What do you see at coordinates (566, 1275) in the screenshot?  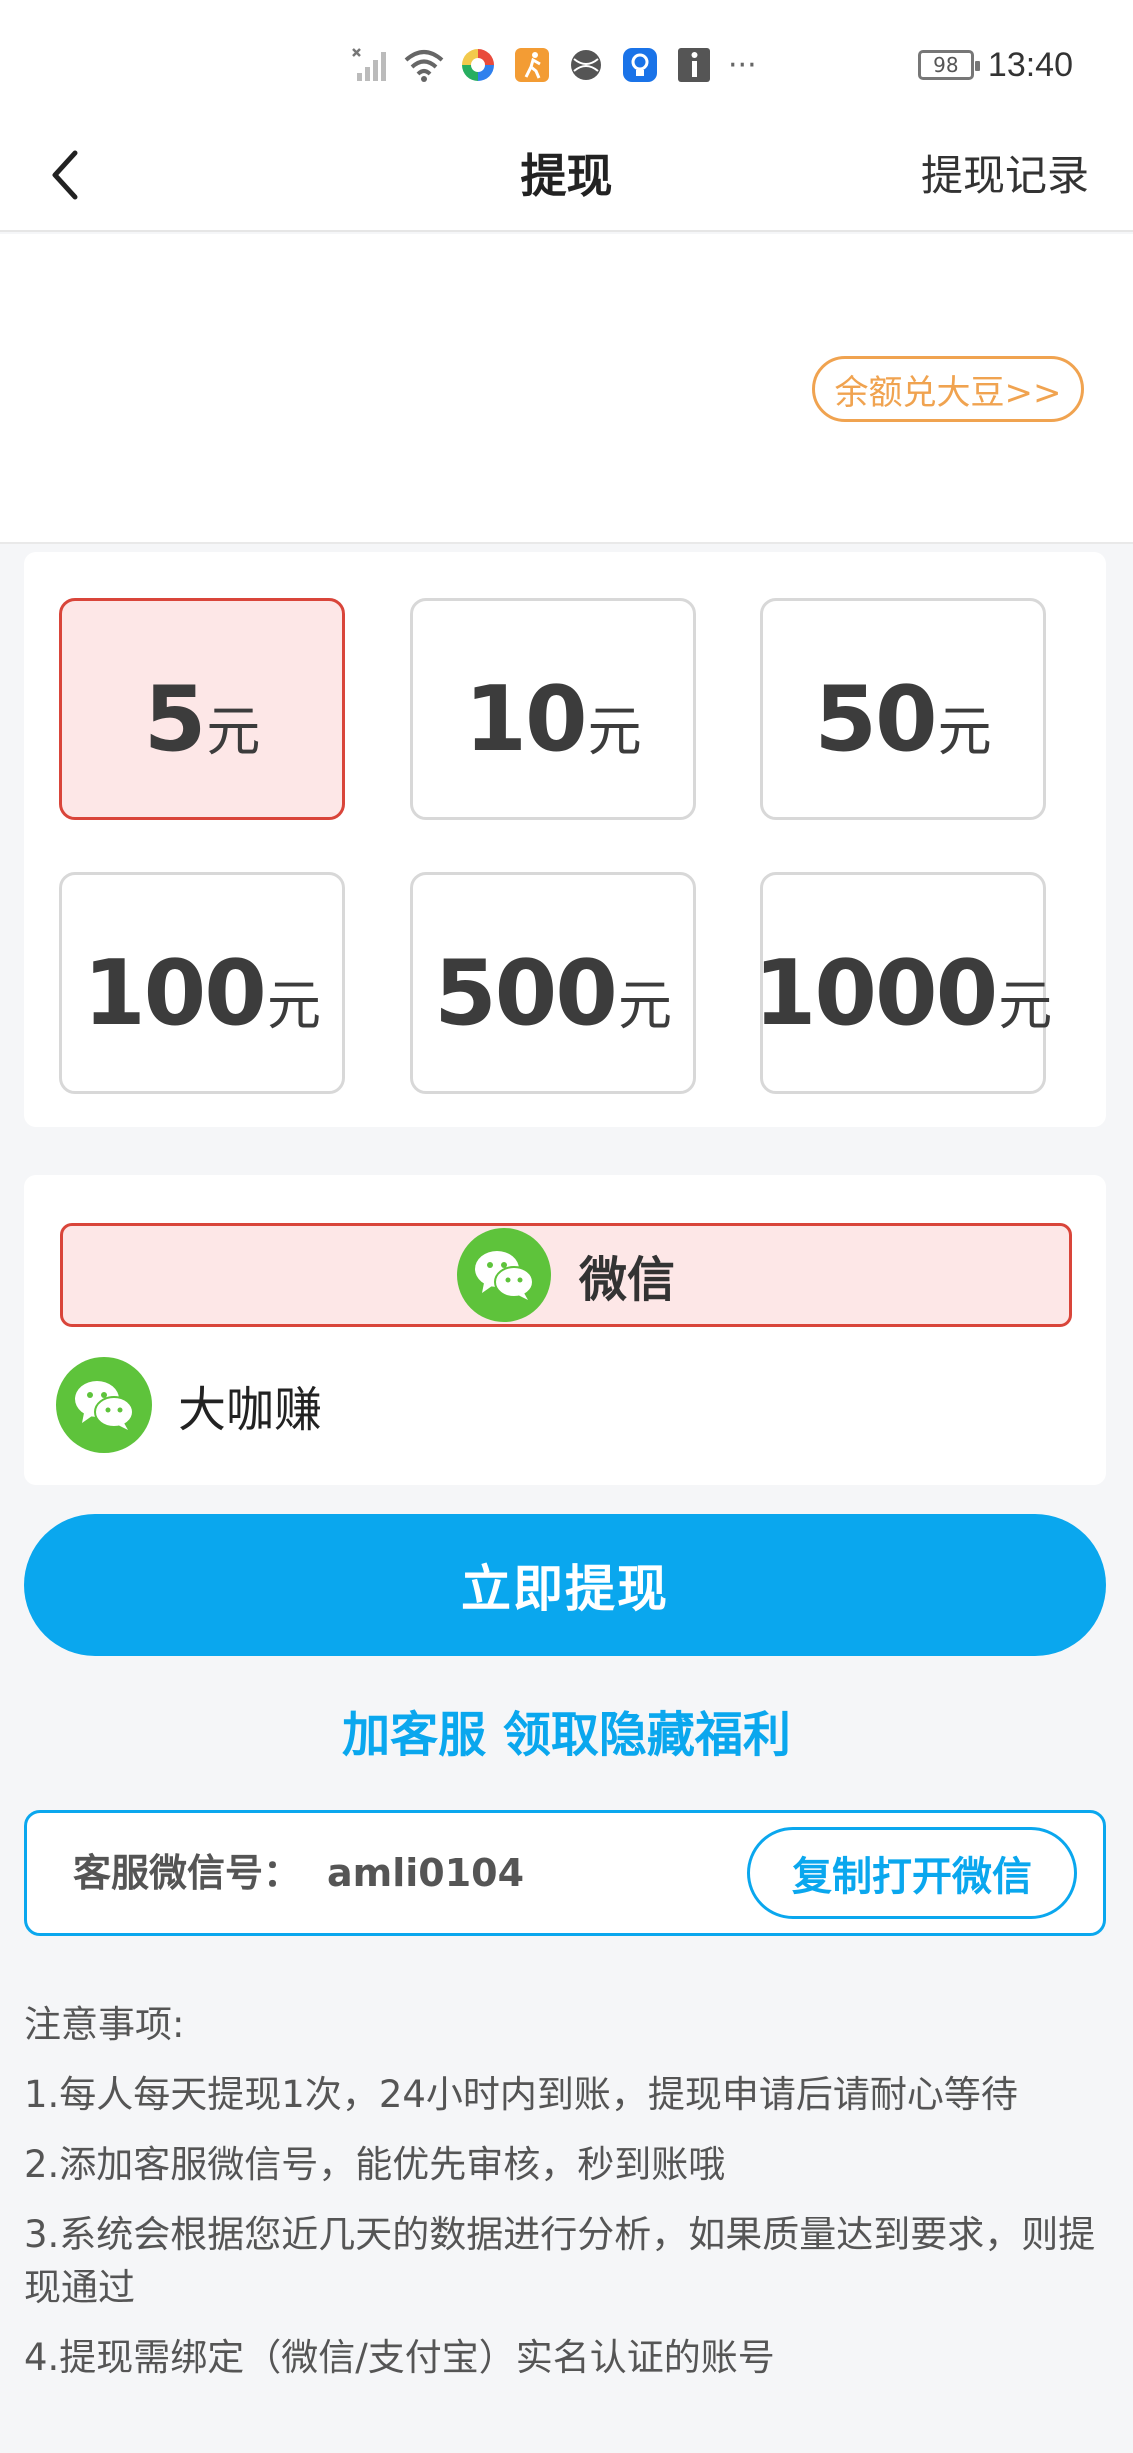 I see `wechat-pay-option: 微信` at bounding box center [566, 1275].